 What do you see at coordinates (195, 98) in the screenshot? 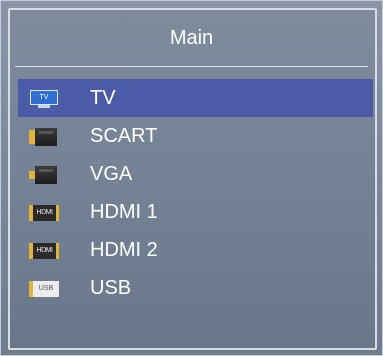
I see `source-item-tv: TV TV` at bounding box center [195, 98].